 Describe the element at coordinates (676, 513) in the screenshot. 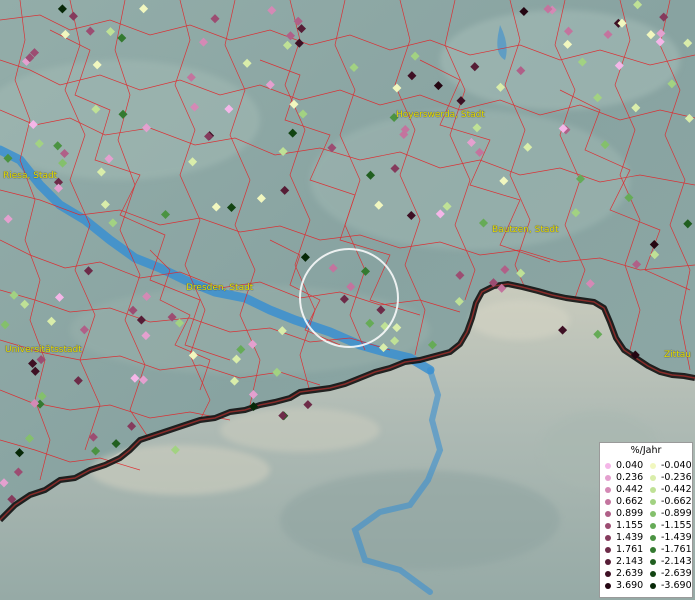

I see `legend-label: -0.899` at that location.